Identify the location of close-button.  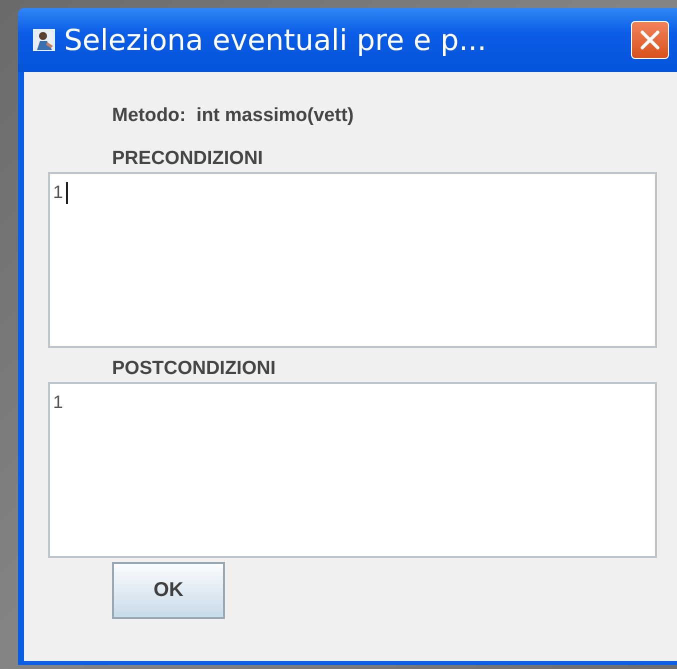
(650, 40).